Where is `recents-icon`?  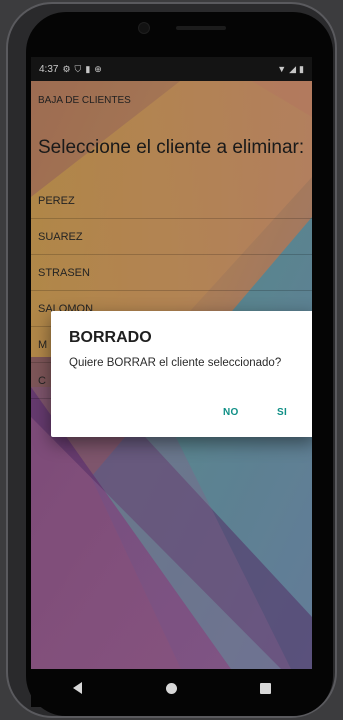 recents-icon is located at coordinates (265, 688).